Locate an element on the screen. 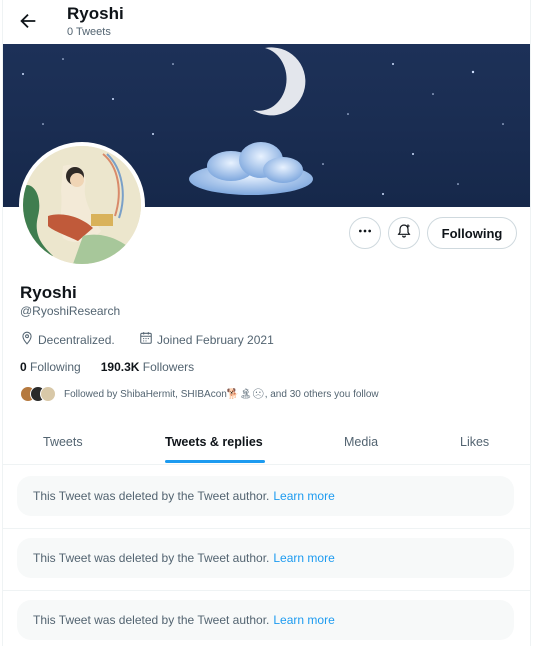  profile-handle: @RyoshiResearch is located at coordinates (70, 311).